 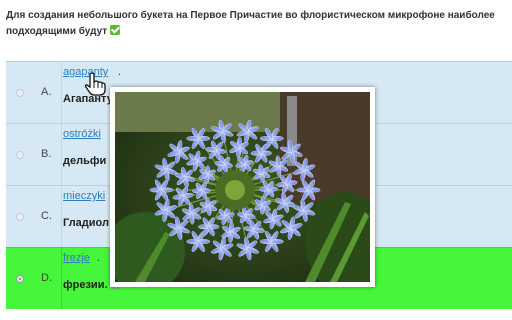 What do you see at coordinates (115, 30) in the screenshot?
I see `check-mark-icon` at bounding box center [115, 30].